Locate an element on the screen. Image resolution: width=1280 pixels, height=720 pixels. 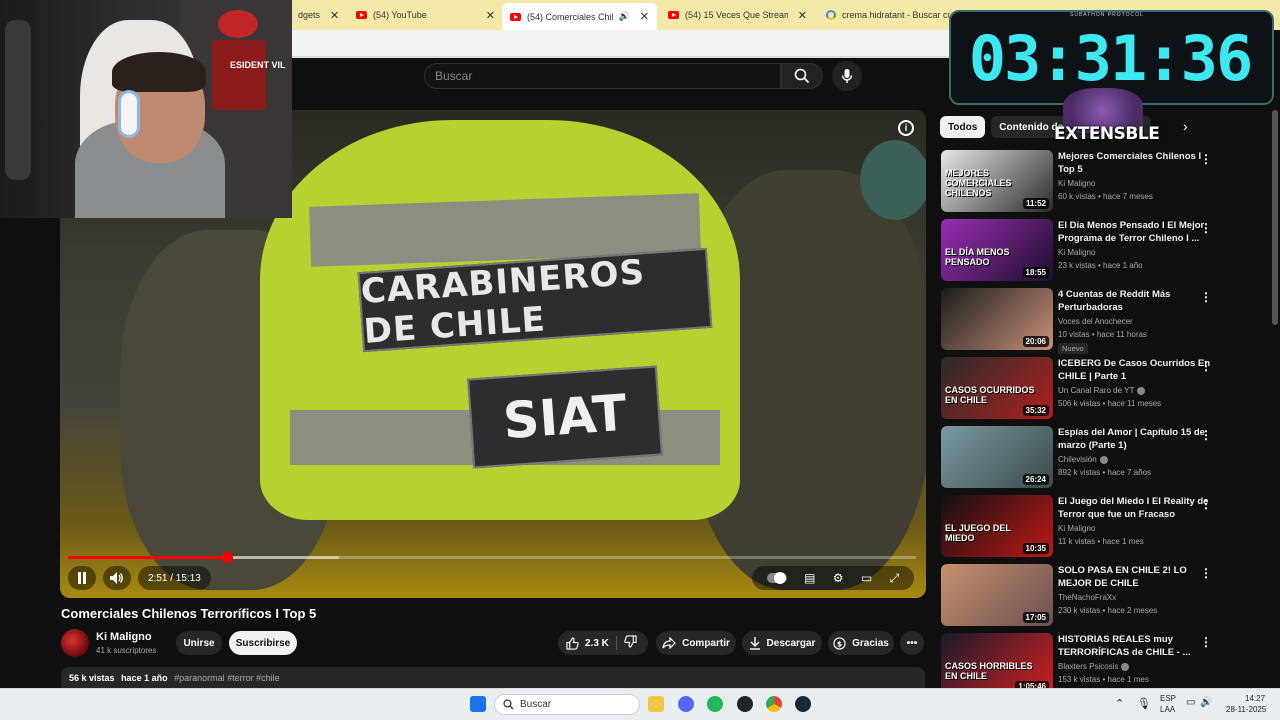
subscribe-button: Suscribirse is located at coordinates (263, 643).